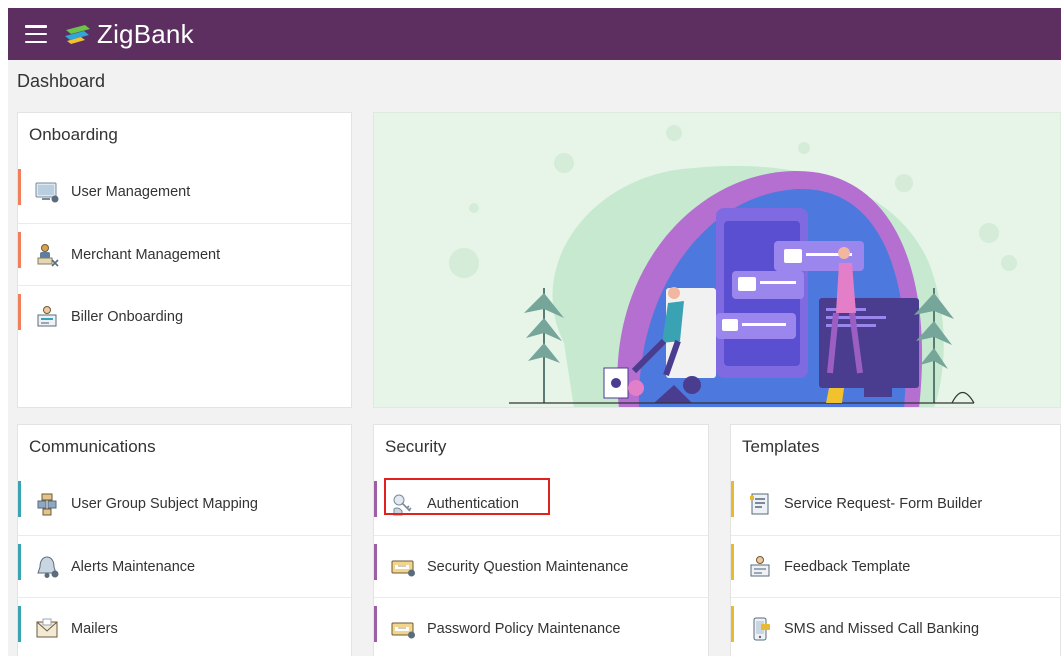  Describe the element at coordinates (895, 504) in the screenshot. I see `menu-item-service-request-form-builder: Service Request- Form Builder` at that location.